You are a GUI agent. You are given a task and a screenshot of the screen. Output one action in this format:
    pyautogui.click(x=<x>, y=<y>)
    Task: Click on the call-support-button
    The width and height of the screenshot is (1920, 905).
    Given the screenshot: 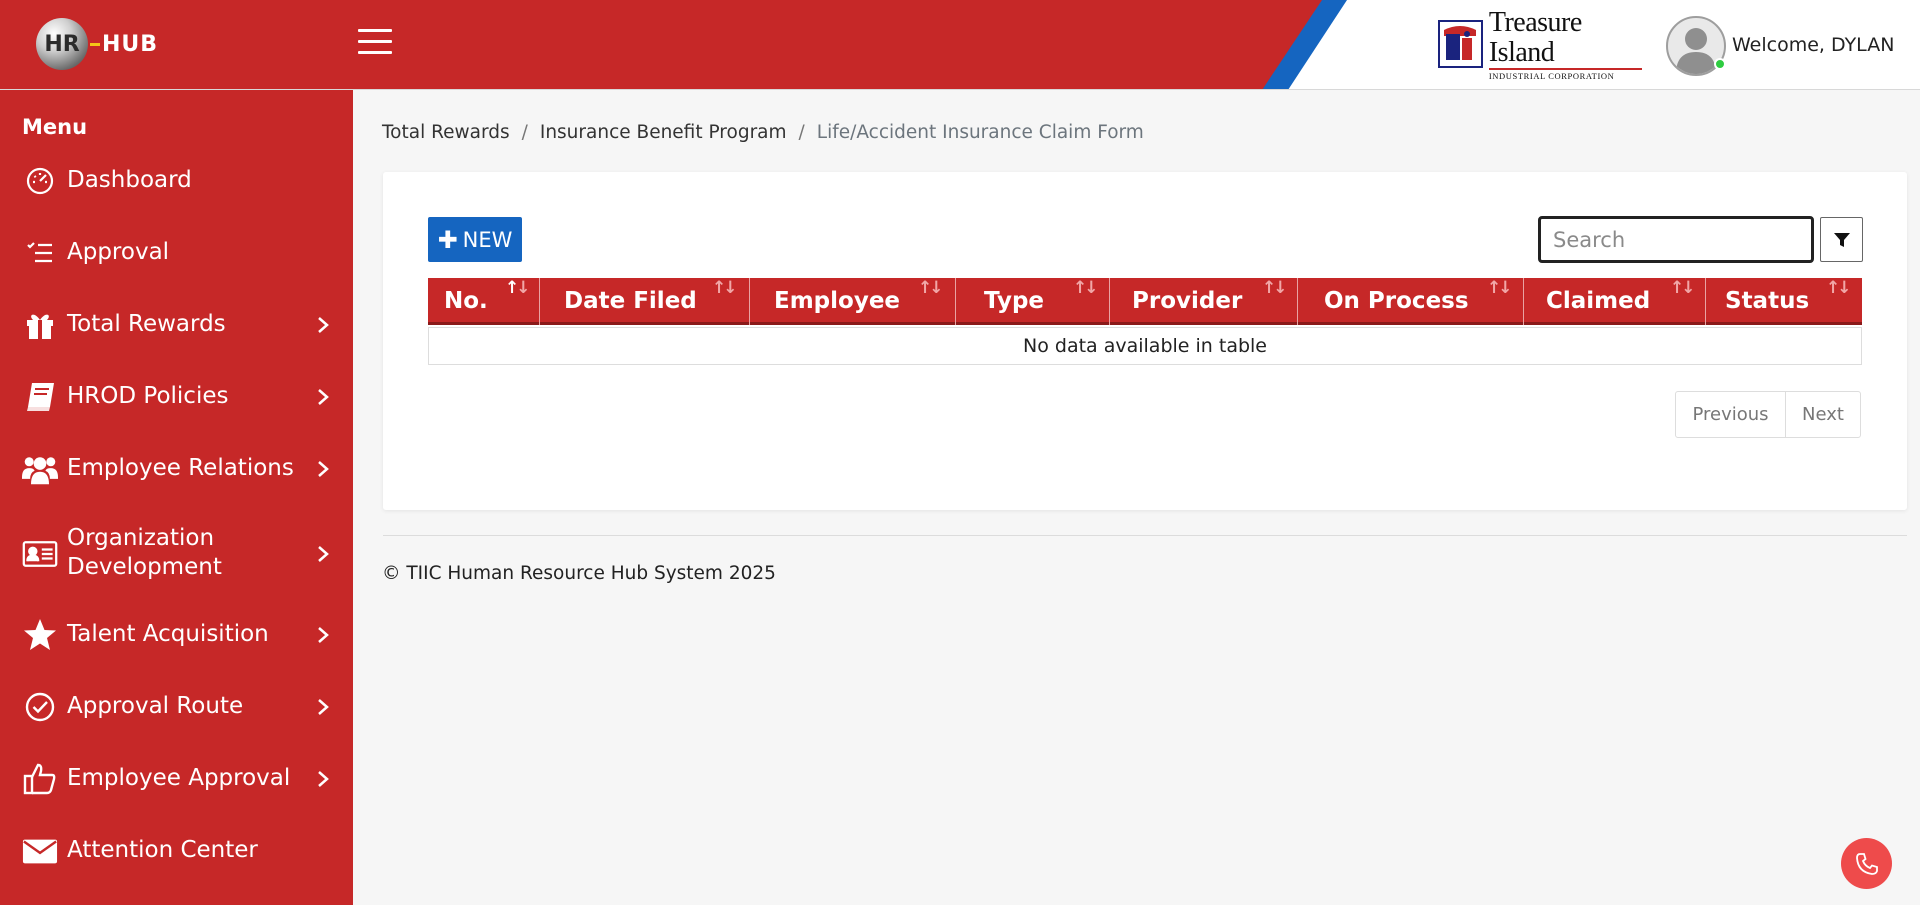 What is the action you would take?
    pyautogui.click(x=1866, y=863)
    